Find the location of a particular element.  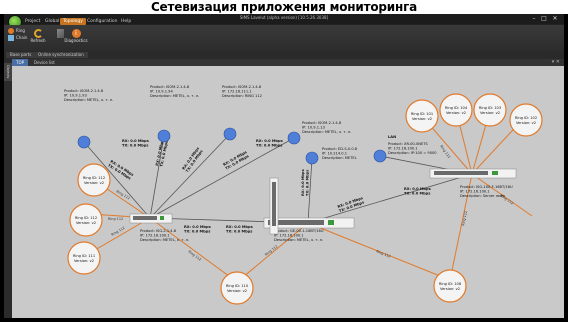

svg-text: Product: ED-S-0.0.8 is located at coordinates (340, 149).